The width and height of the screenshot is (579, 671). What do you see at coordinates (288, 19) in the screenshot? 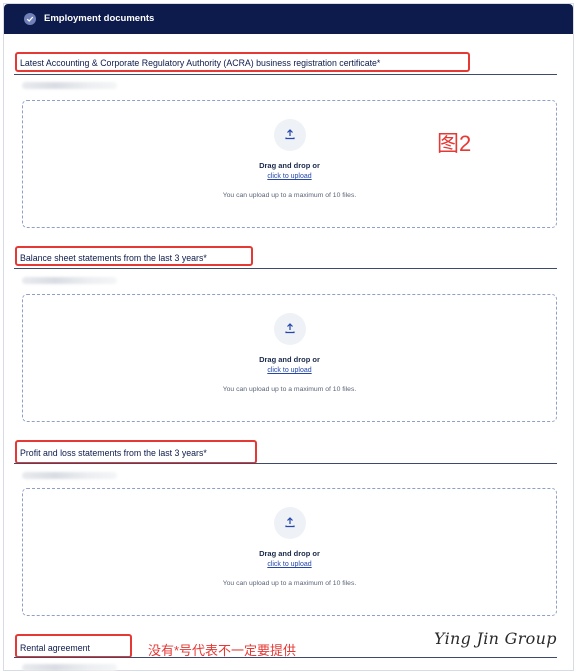
I see `section-header: Employment documents` at bounding box center [288, 19].